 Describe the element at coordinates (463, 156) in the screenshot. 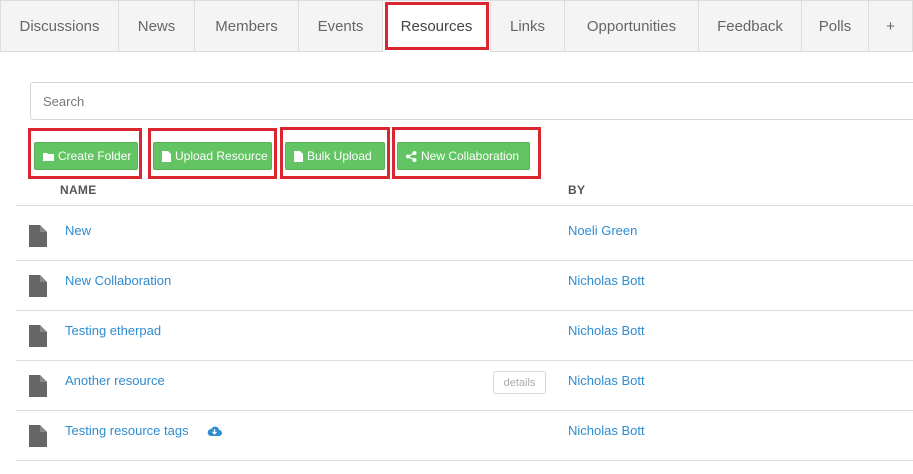

I see `new-collaboration-button: New Collaboration` at that location.